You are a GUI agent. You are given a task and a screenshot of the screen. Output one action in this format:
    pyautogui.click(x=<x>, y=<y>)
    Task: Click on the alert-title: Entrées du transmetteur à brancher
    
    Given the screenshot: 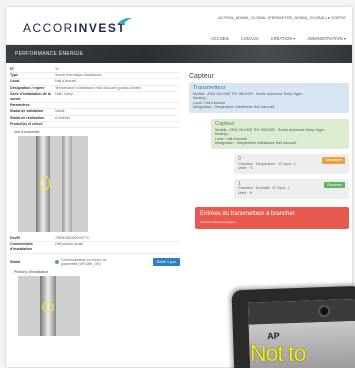 What is the action you would take?
    pyautogui.click(x=247, y=213)
    